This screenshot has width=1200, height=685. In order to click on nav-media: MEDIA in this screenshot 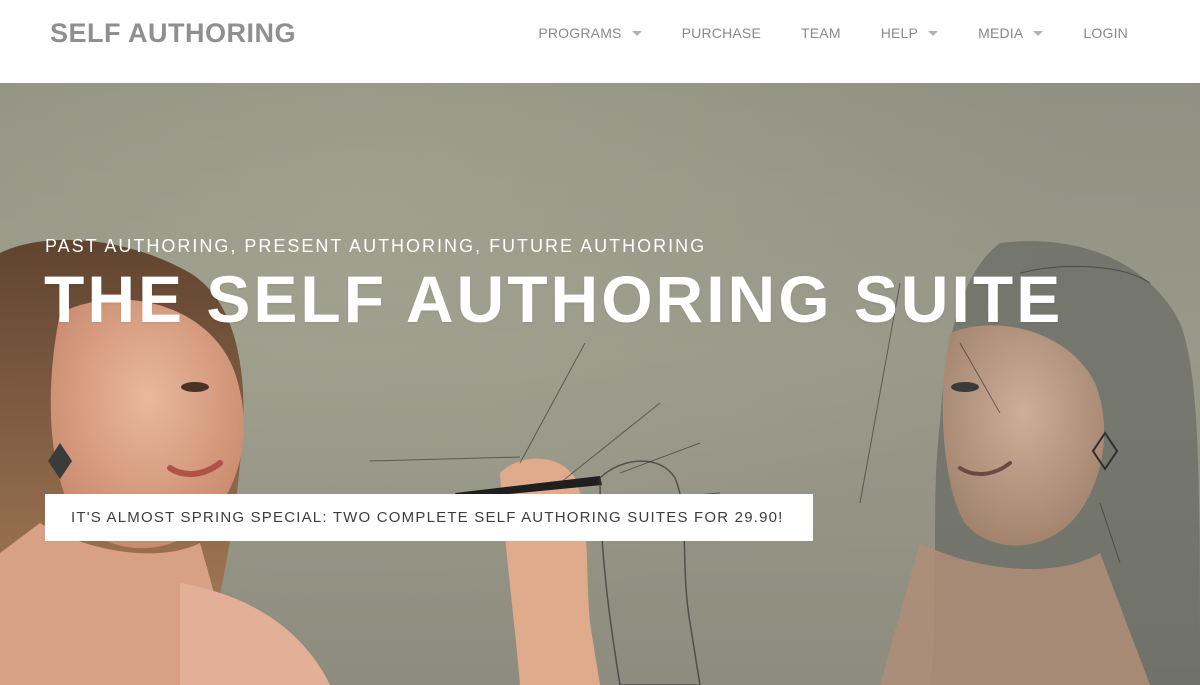, I will do `click(1011, 33)`.